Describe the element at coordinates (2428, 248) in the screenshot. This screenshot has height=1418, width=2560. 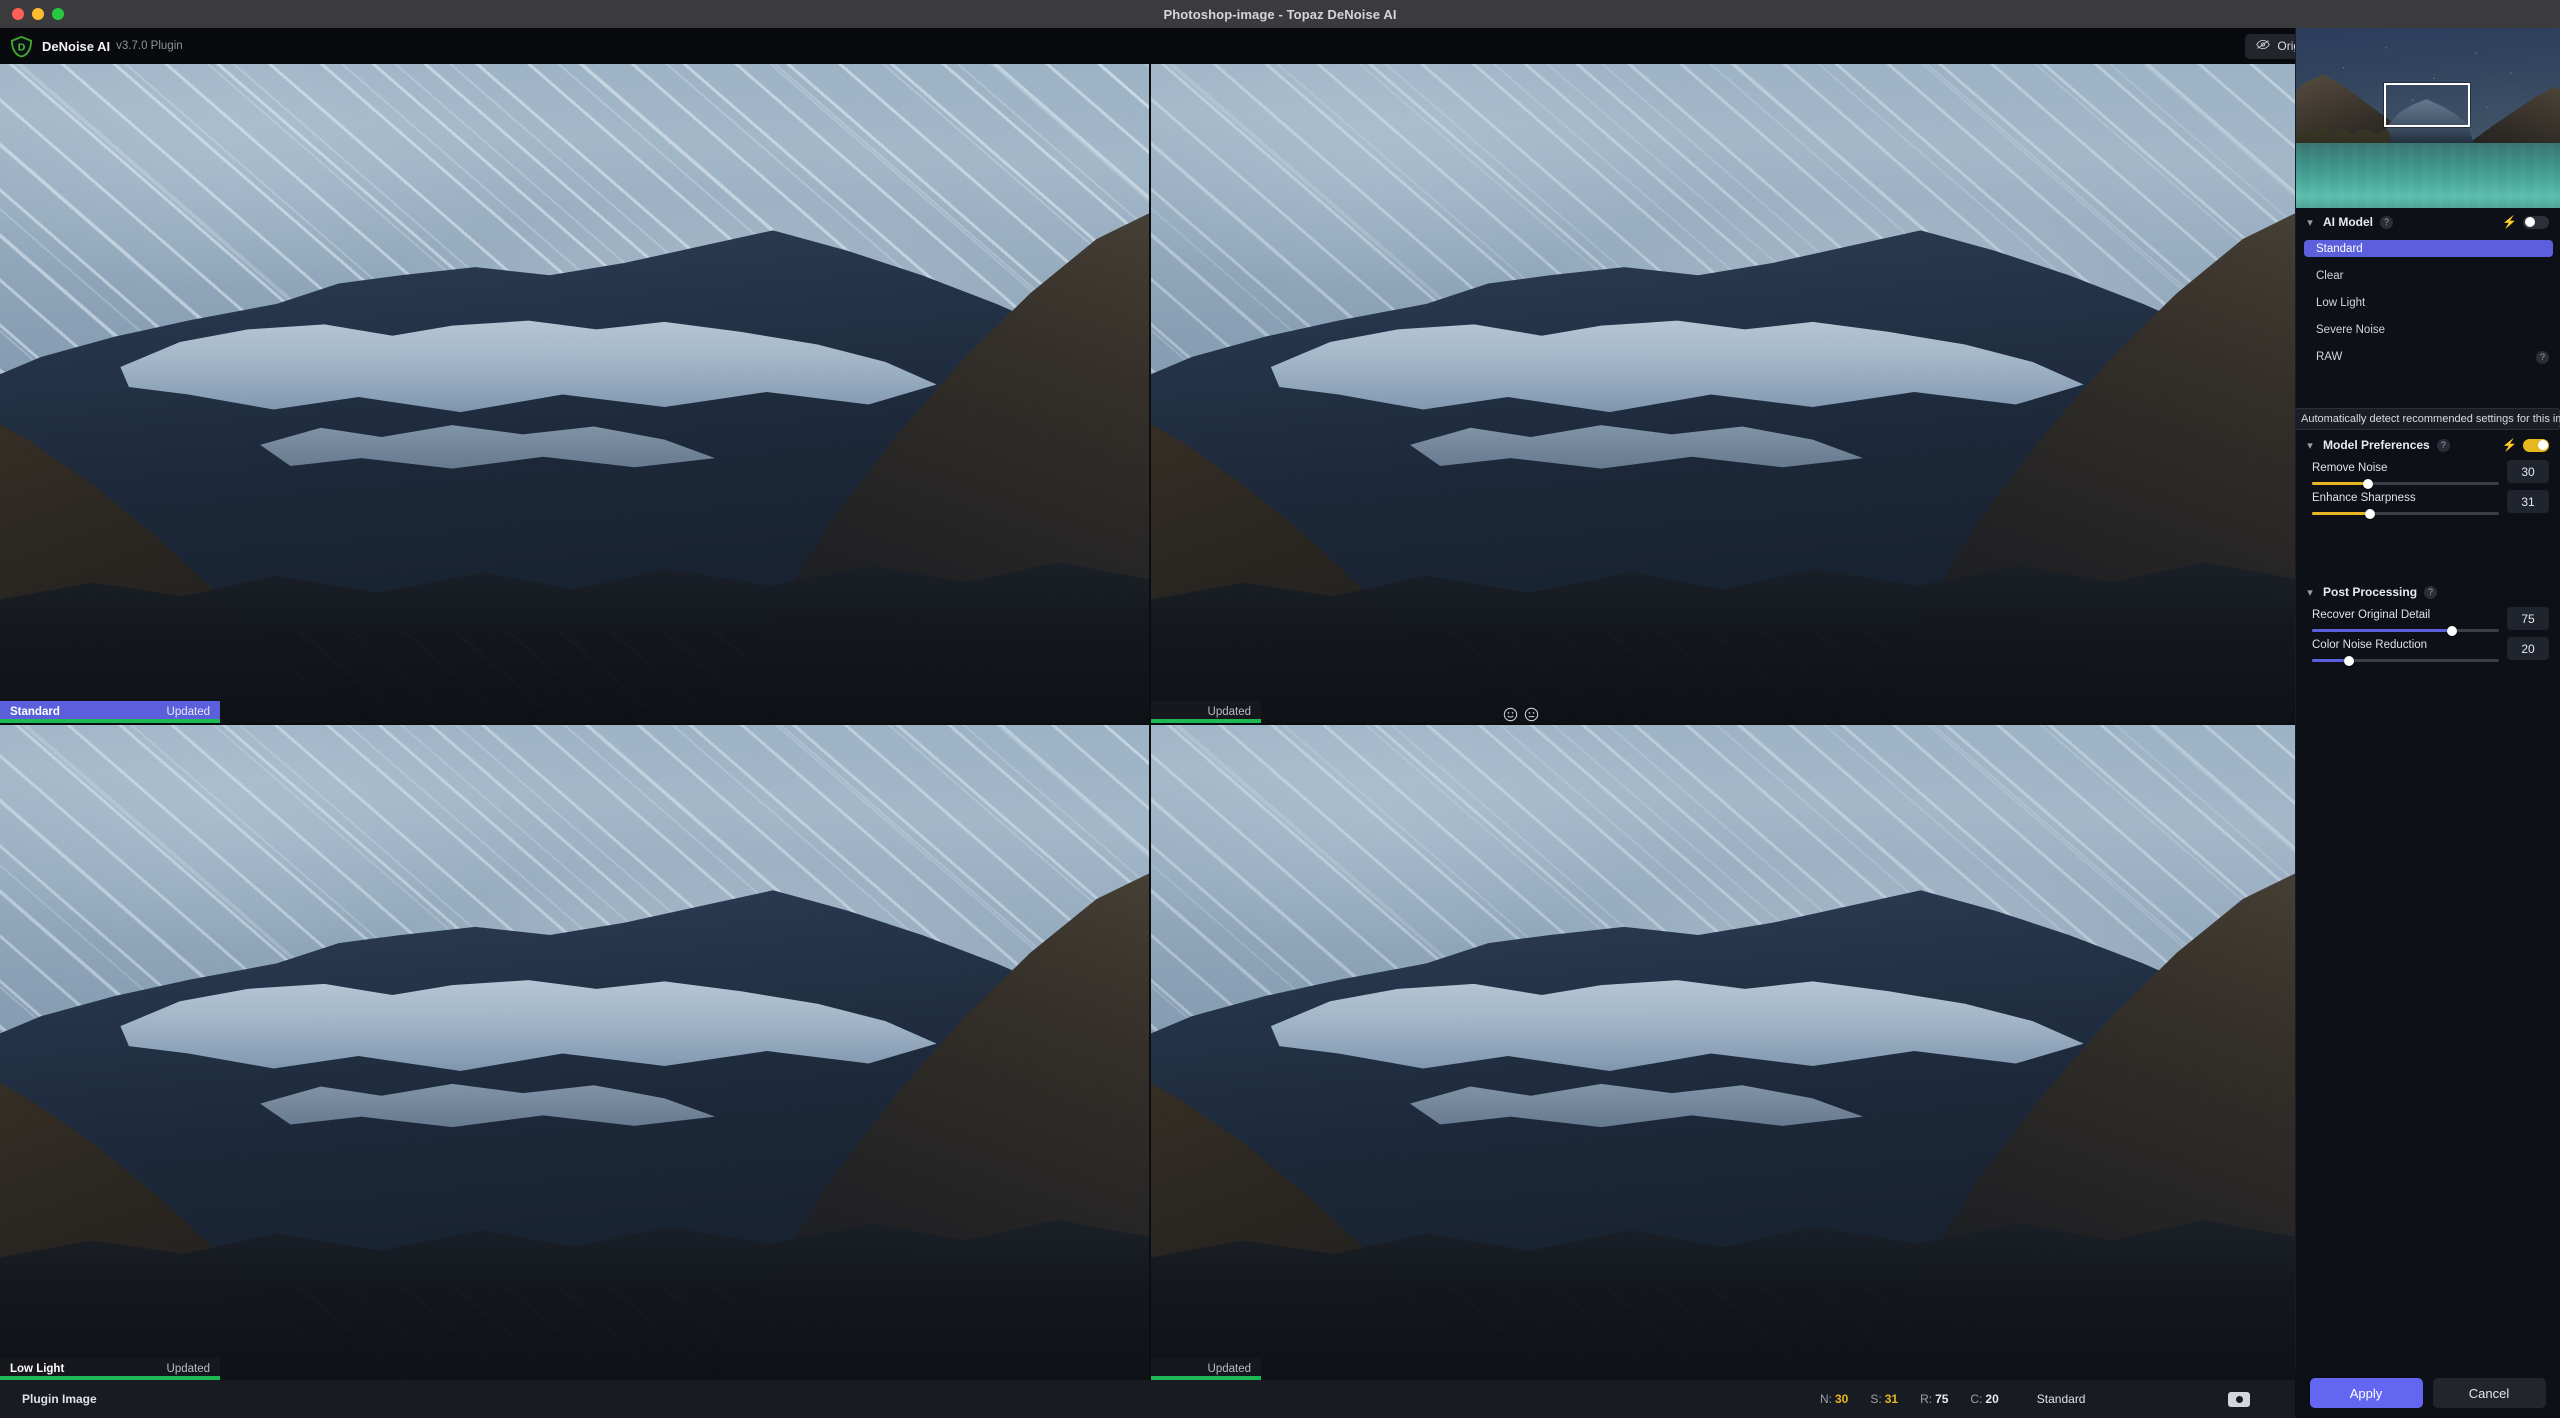
I see `ai-model-option-standard: Standard` at that location.